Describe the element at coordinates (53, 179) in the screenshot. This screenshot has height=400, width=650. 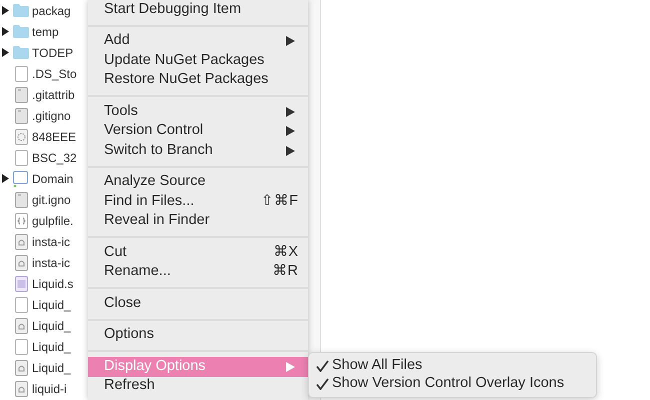
I see `file-name: Domain` at that location.